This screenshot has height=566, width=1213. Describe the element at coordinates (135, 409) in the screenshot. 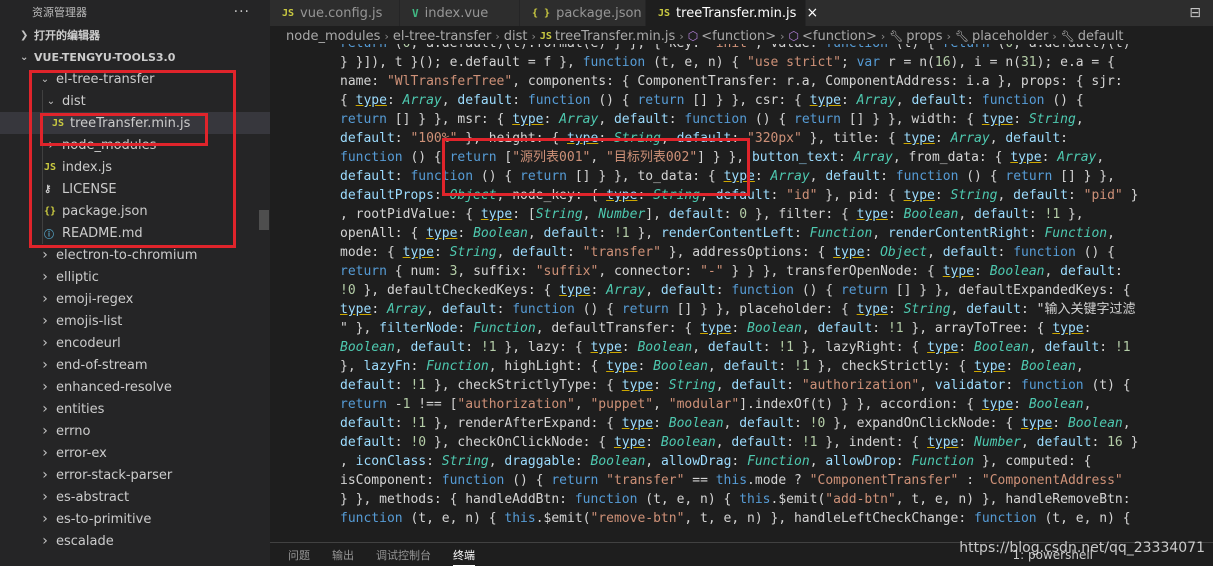

I see `tree-folder: › entities` at that location.